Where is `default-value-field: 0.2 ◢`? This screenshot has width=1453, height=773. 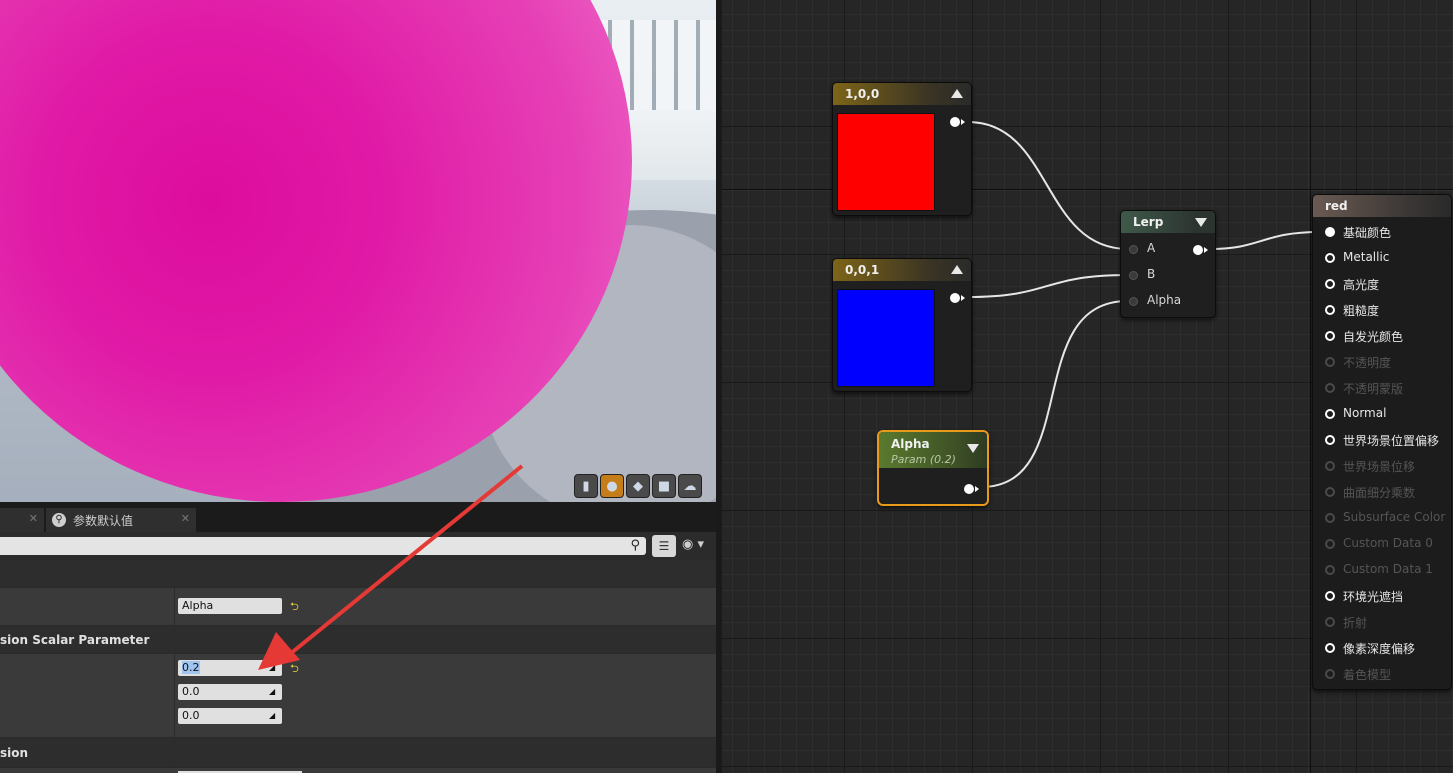 default-value-field: 0.2 ◢ is located at coordinates (230, 668).